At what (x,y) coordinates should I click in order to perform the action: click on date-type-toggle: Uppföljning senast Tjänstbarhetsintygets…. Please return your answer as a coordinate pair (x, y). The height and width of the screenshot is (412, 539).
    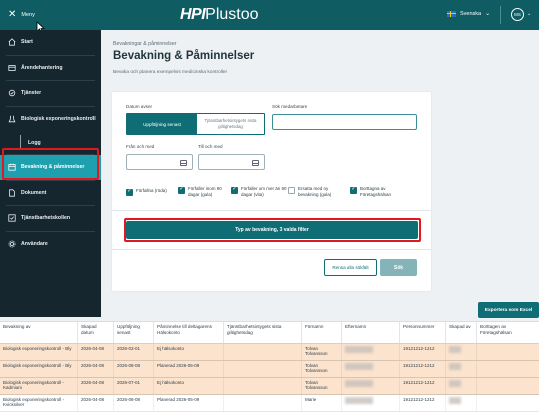
    Looking at the image, I should click on (195, 124).